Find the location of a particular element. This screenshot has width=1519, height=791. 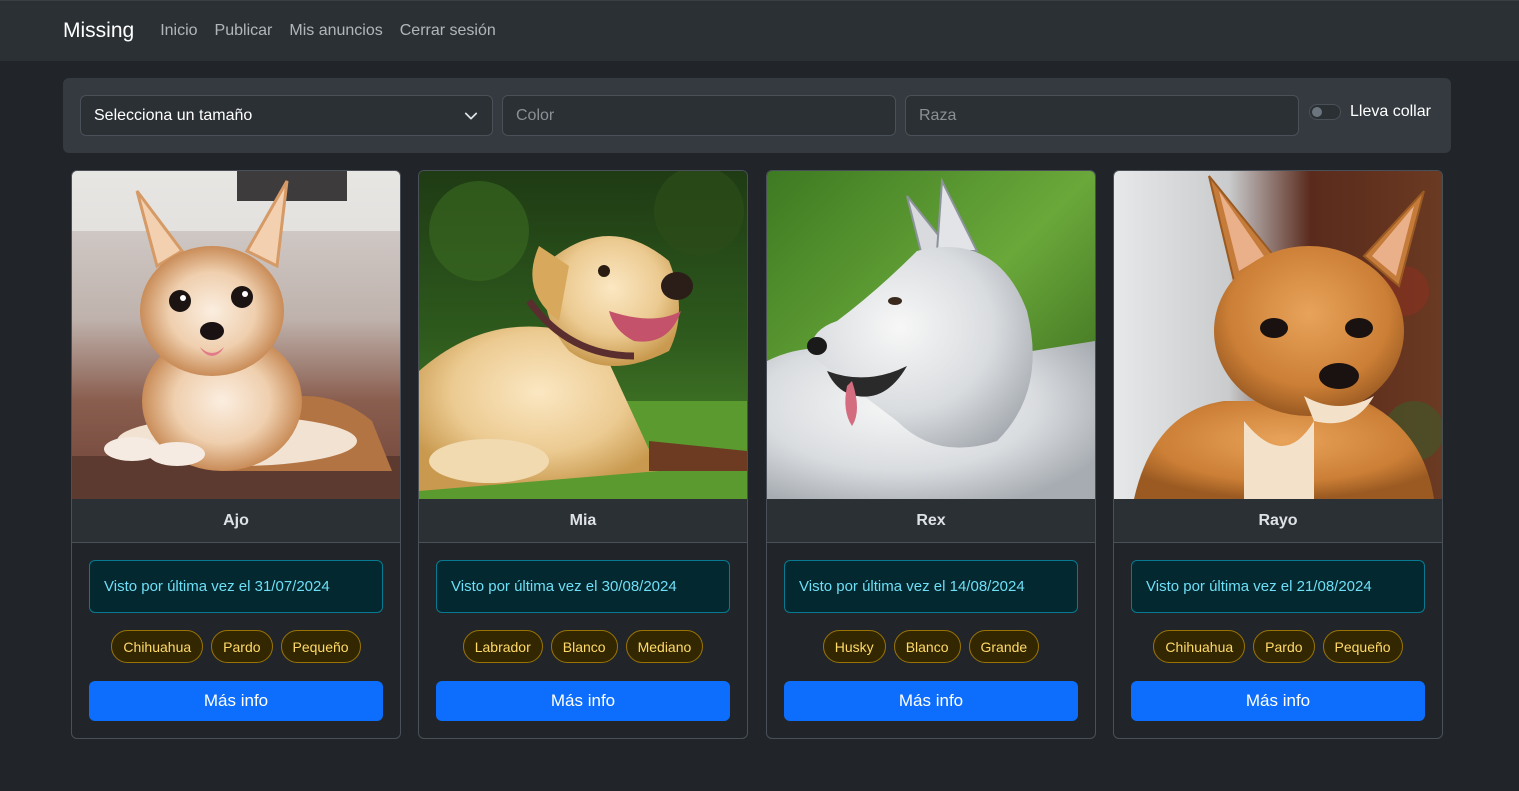

last-seen-alert: Visto por última vez el 31/07/2024 is located at coordinates (236, 586).